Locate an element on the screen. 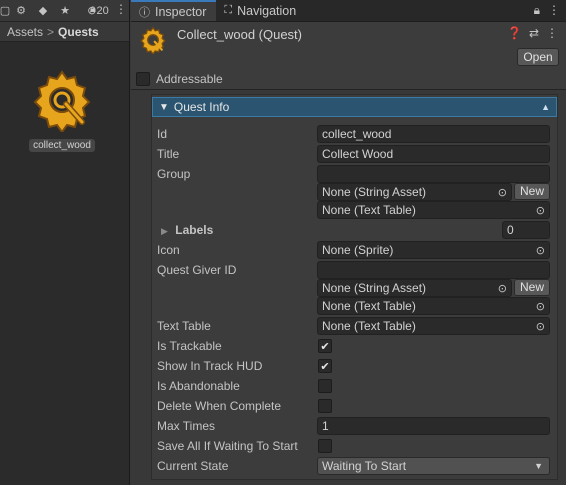  title-input: Collect Wood is located at coordinates (433, 154).